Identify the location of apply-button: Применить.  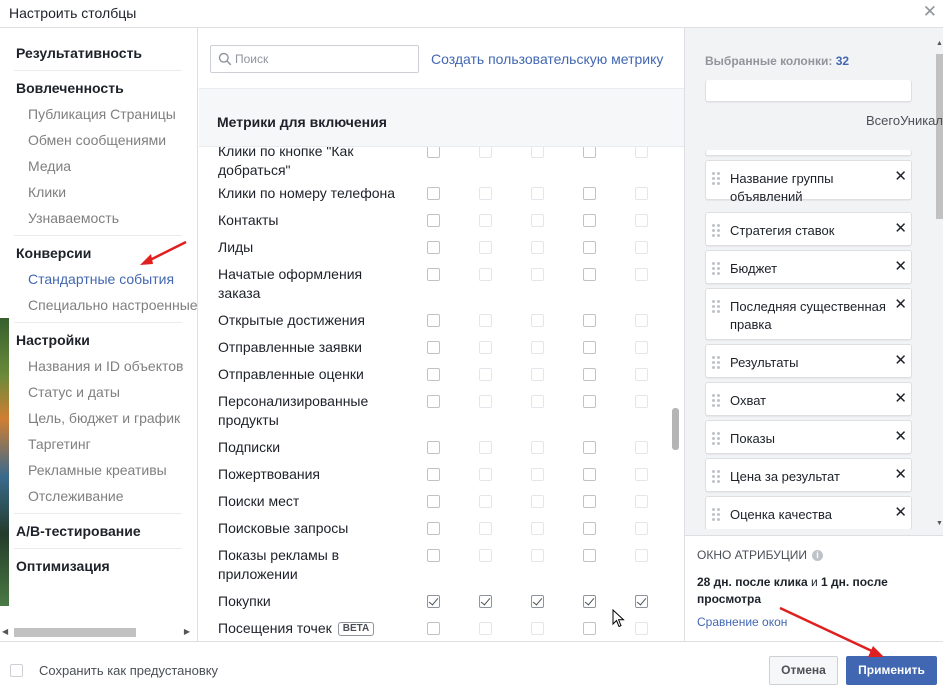
(891, 670).